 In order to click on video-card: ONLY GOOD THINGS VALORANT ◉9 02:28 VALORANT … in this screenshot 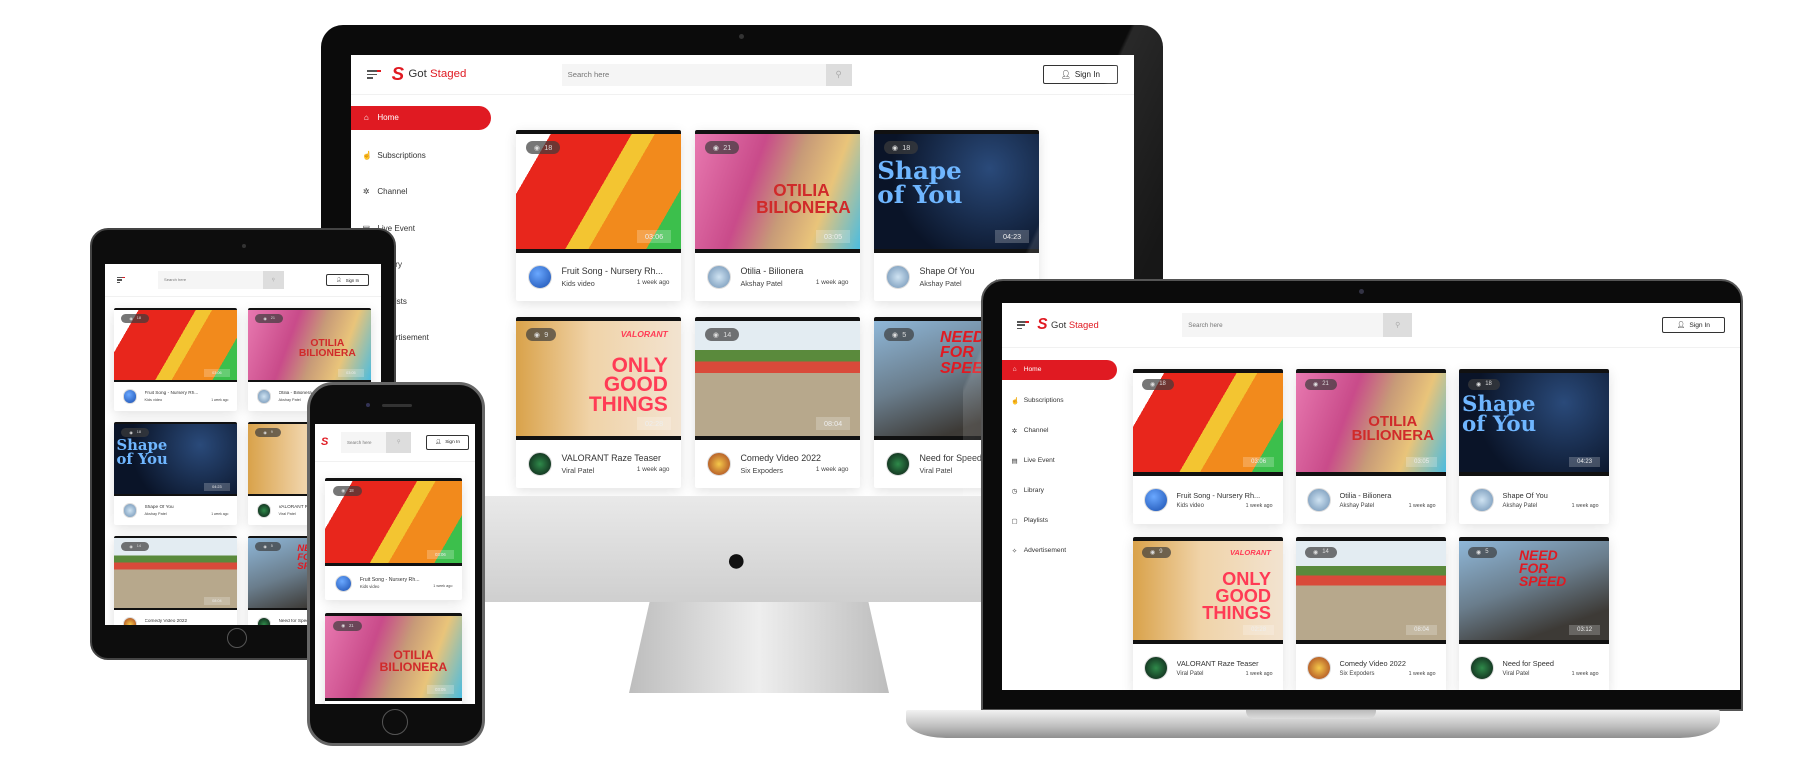, I will do `click(598, 402)`.